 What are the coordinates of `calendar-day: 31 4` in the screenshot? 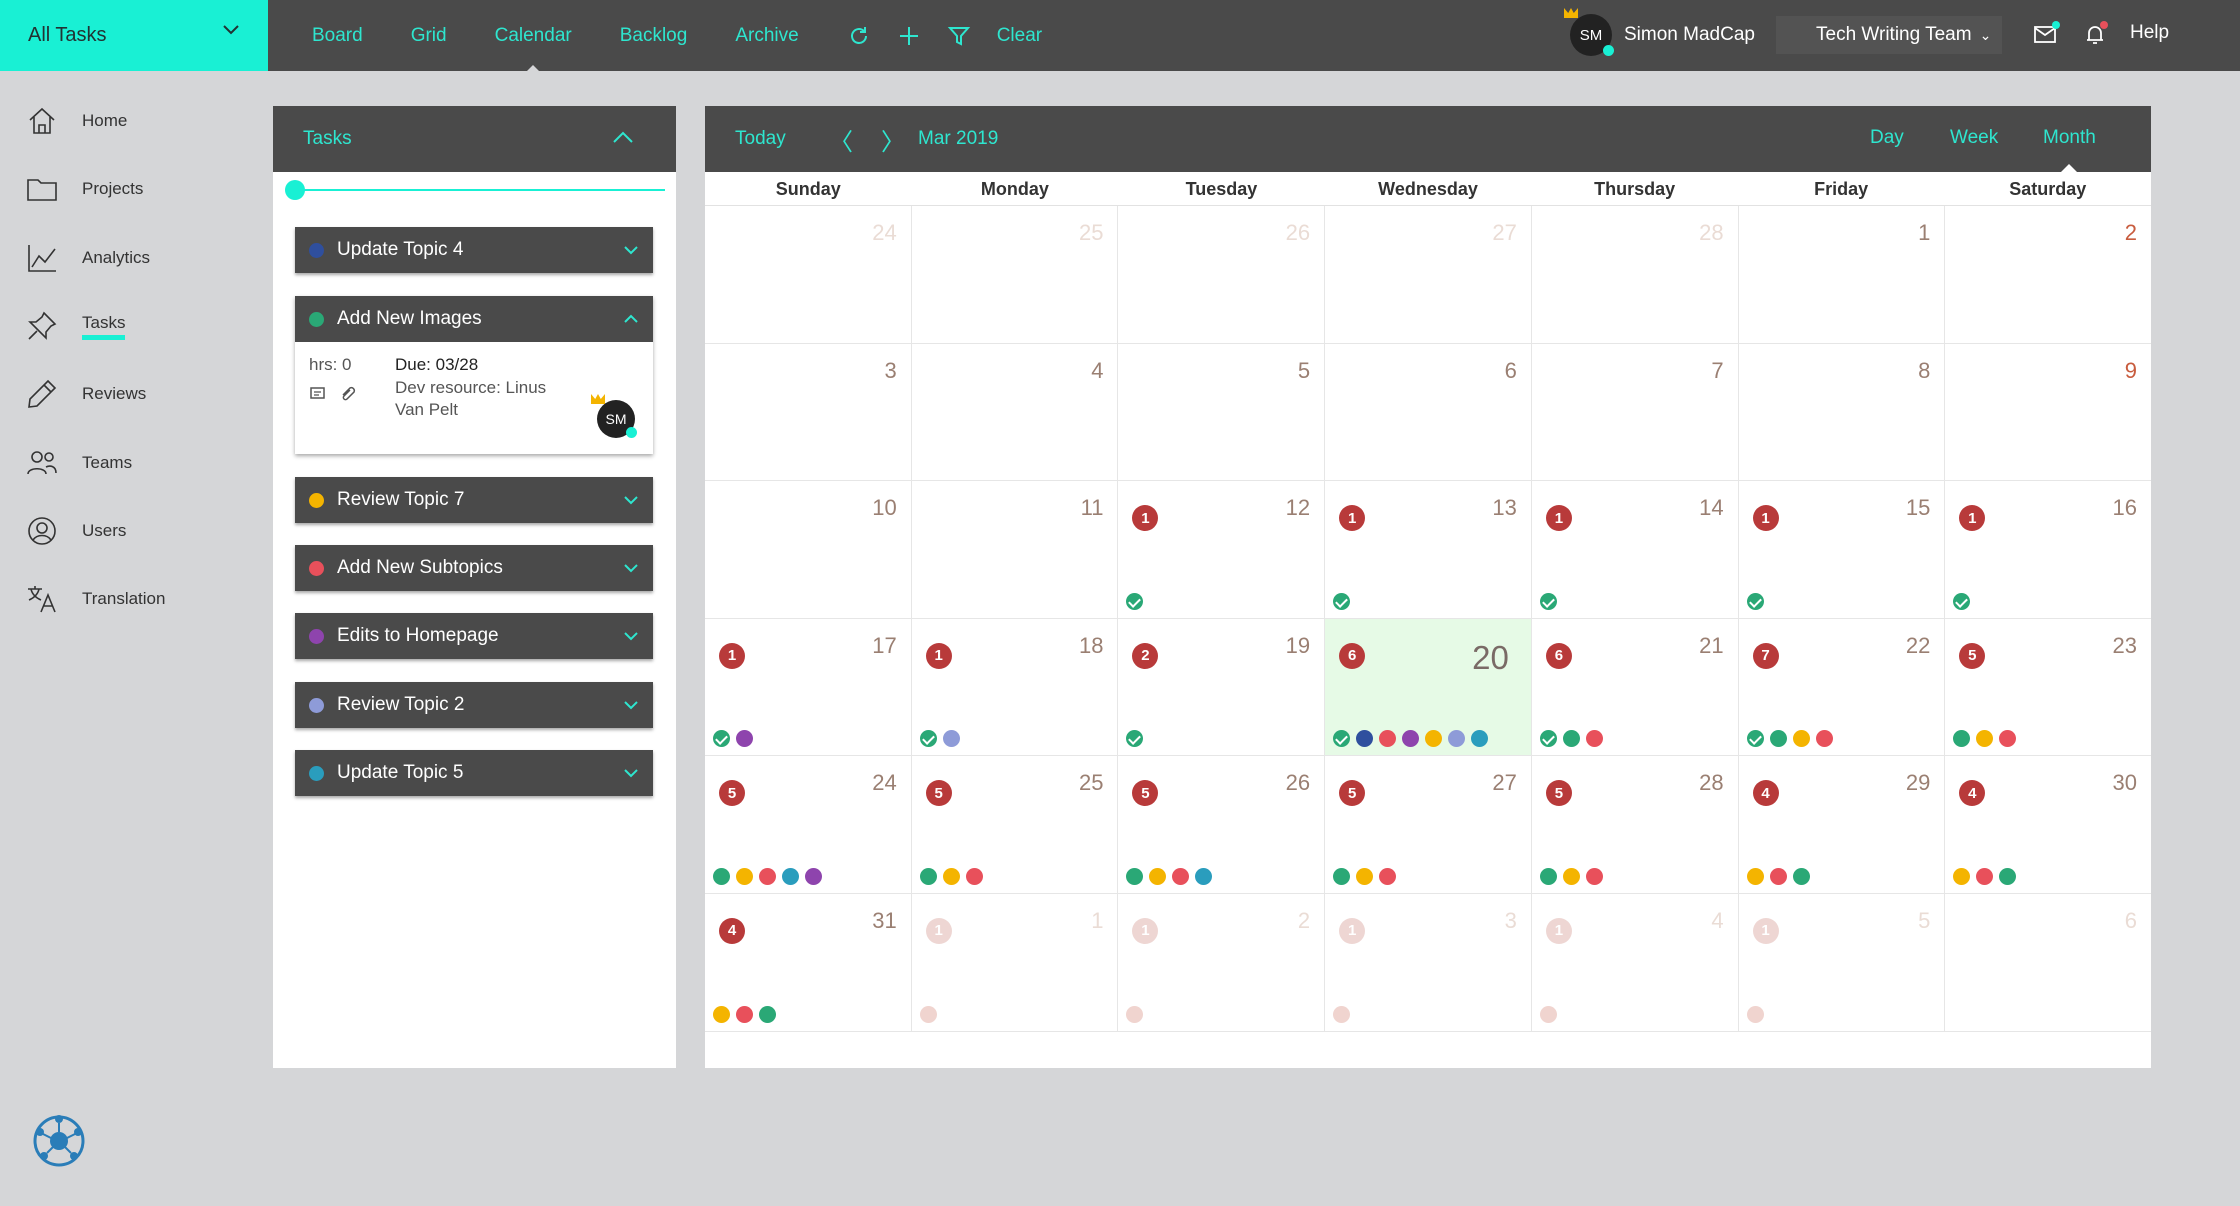 It's located at (808, 962).